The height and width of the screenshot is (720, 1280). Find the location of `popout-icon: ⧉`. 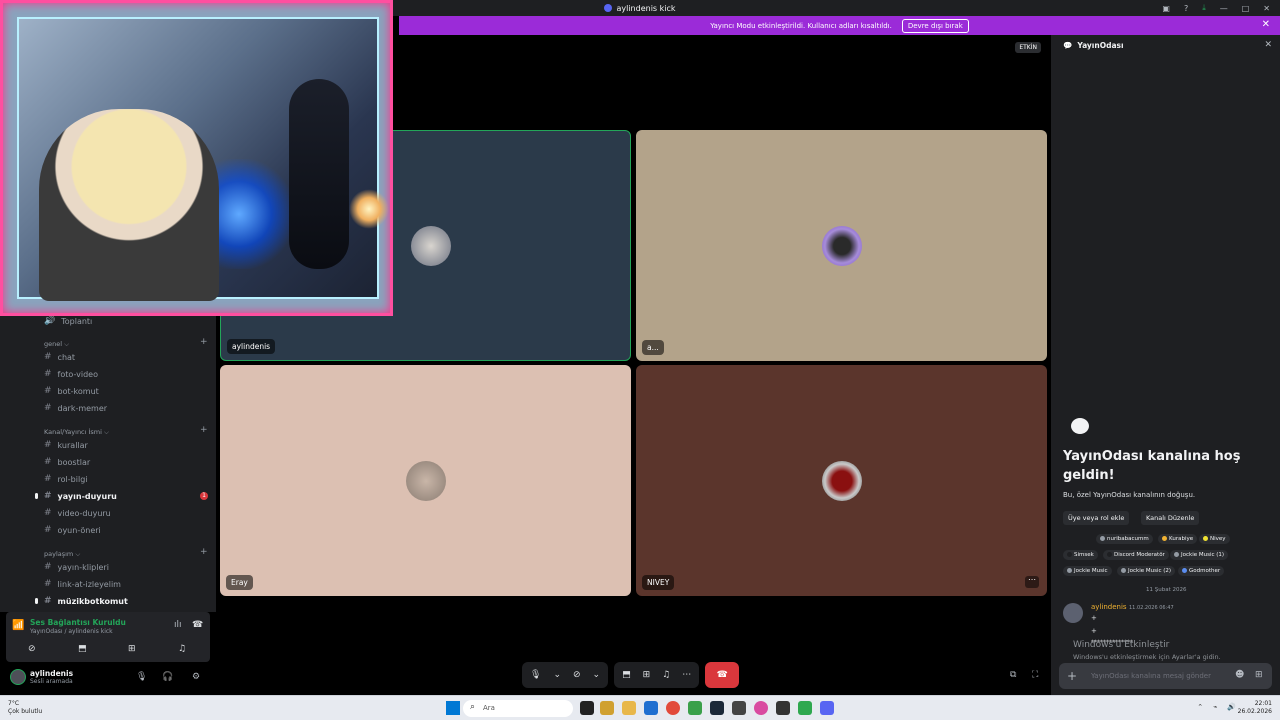

popout-icon: ⧉ is located at coordinates (1013, 675).